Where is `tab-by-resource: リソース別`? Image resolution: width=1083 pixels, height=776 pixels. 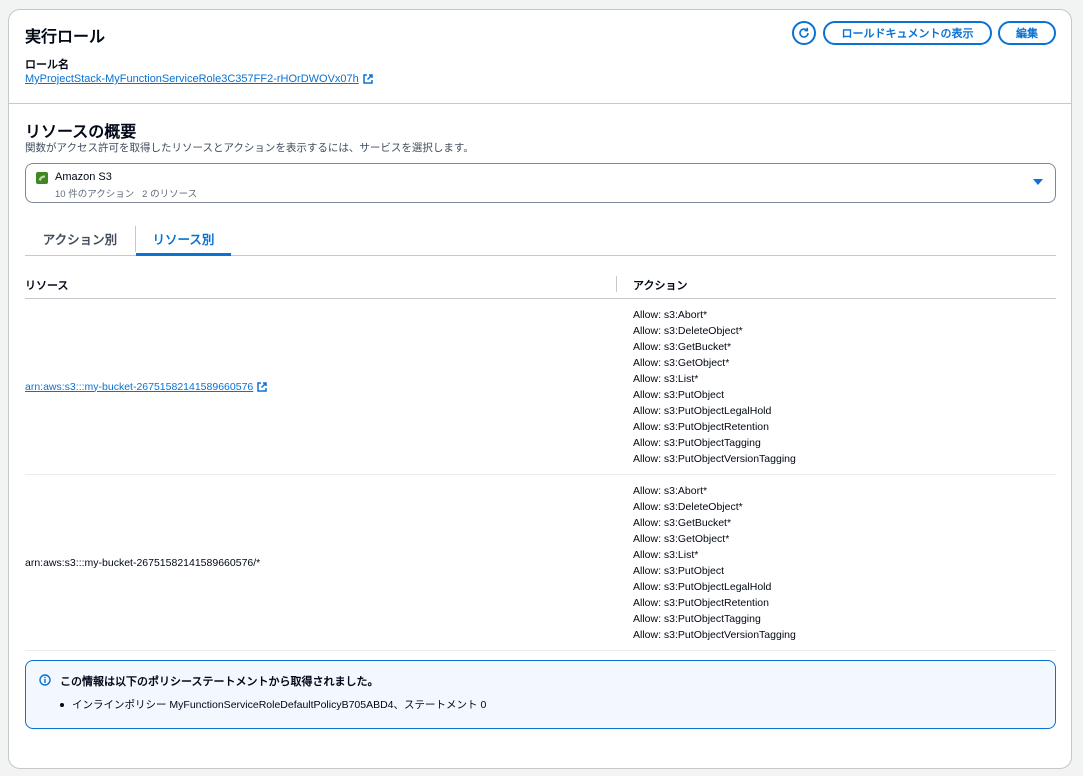 tab-by-resource: リソース別 is located at coordinates (183, 238).